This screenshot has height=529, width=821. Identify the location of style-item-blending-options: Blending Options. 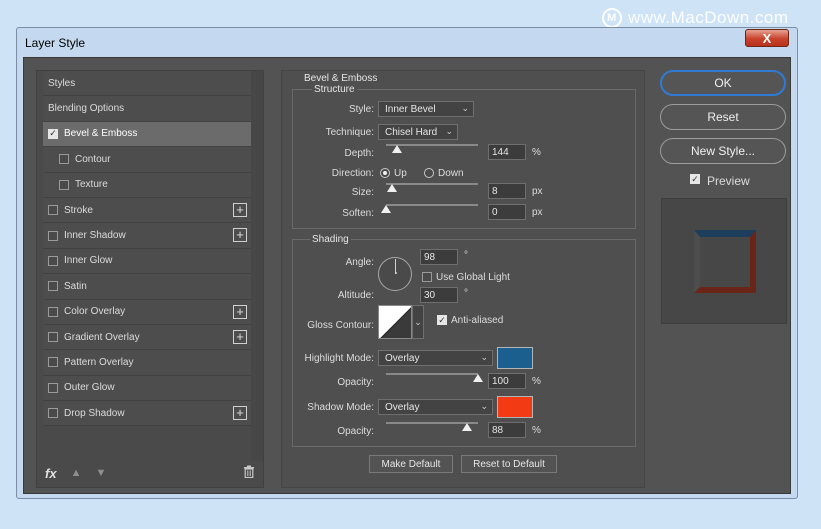
(147, 109).